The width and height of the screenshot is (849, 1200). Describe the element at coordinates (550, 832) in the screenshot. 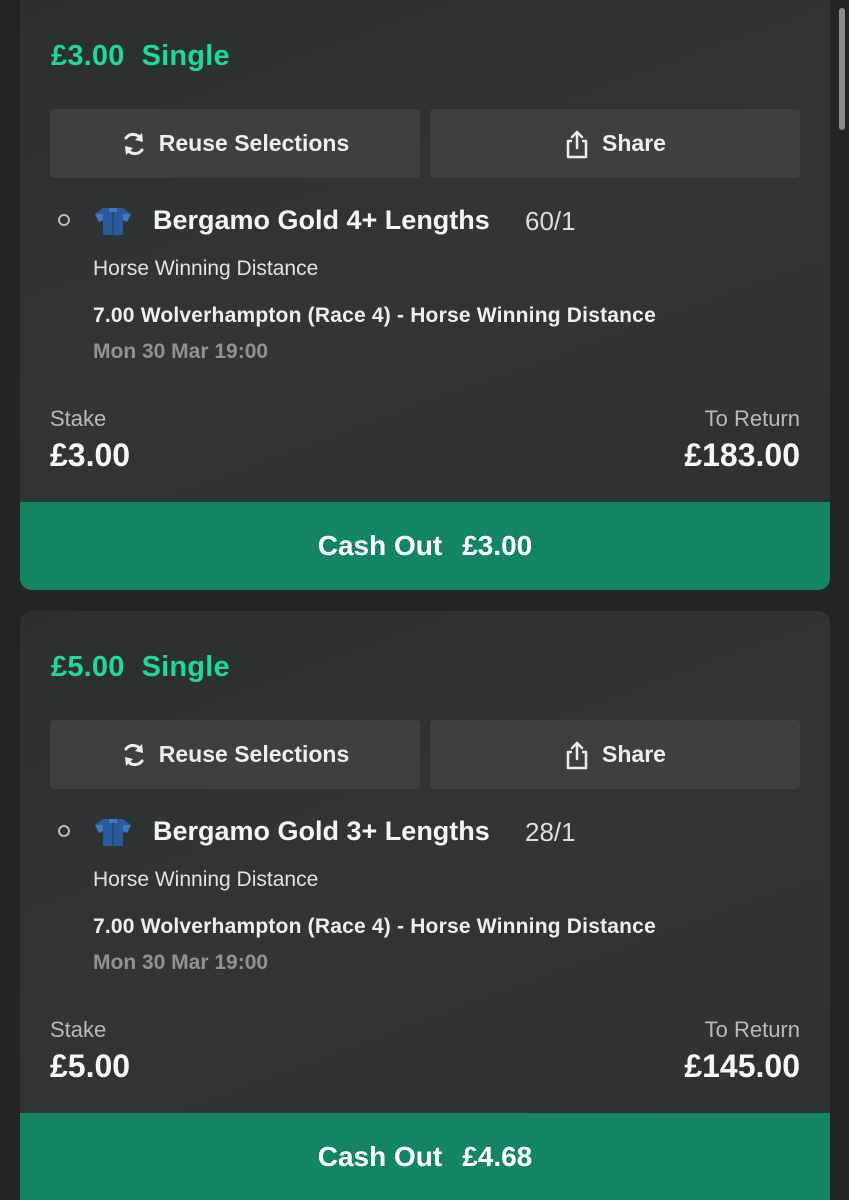

I see `selection-odds: 28/1` at that location.